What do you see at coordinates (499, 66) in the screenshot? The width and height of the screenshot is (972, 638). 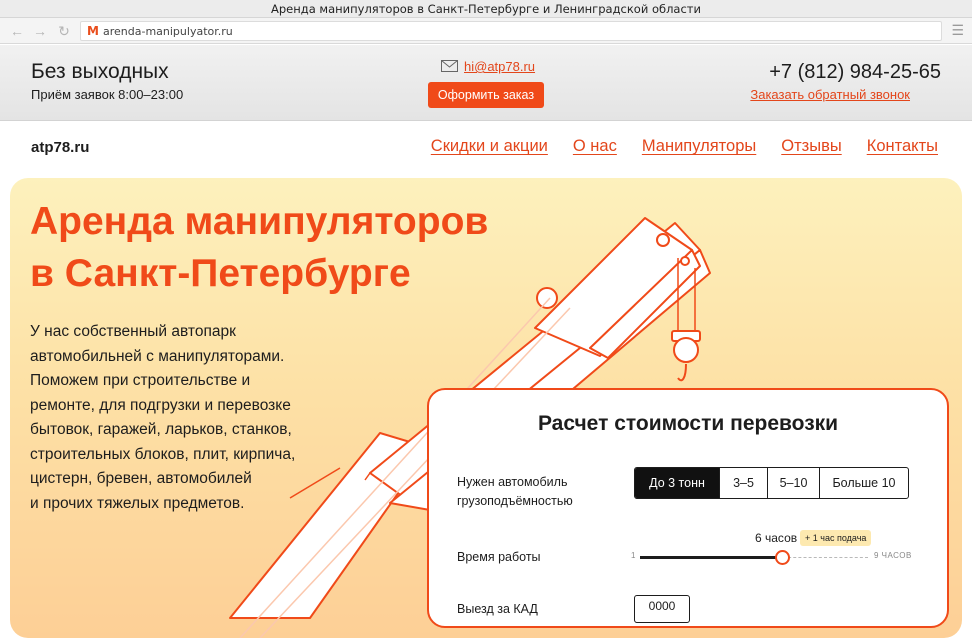 I see `email-link: hi@atp78.ru` at bounding box center [499, 66].